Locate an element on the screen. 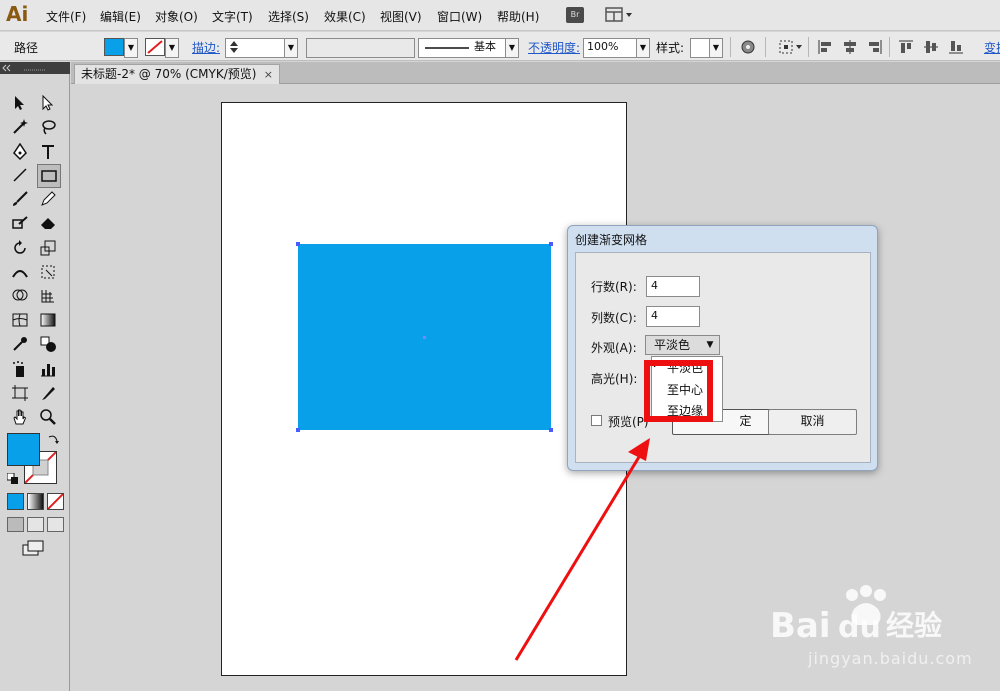  opacity-field: 100% is located at coordinates (611, 48).